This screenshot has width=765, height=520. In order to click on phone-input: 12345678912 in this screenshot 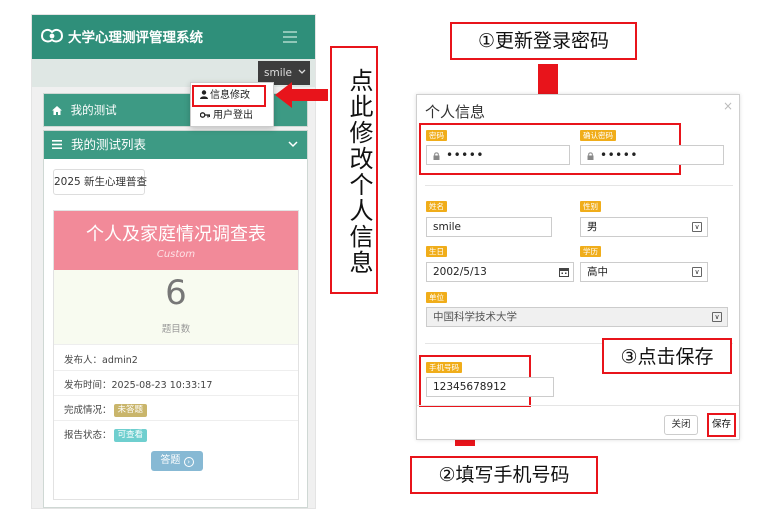, I will do `click(490, 387)`.